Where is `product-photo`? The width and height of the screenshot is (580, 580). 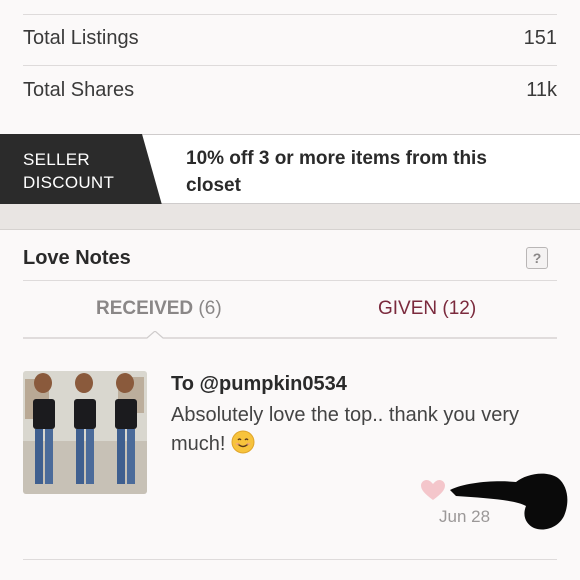
product-photo is located at coordinates (85, 432).